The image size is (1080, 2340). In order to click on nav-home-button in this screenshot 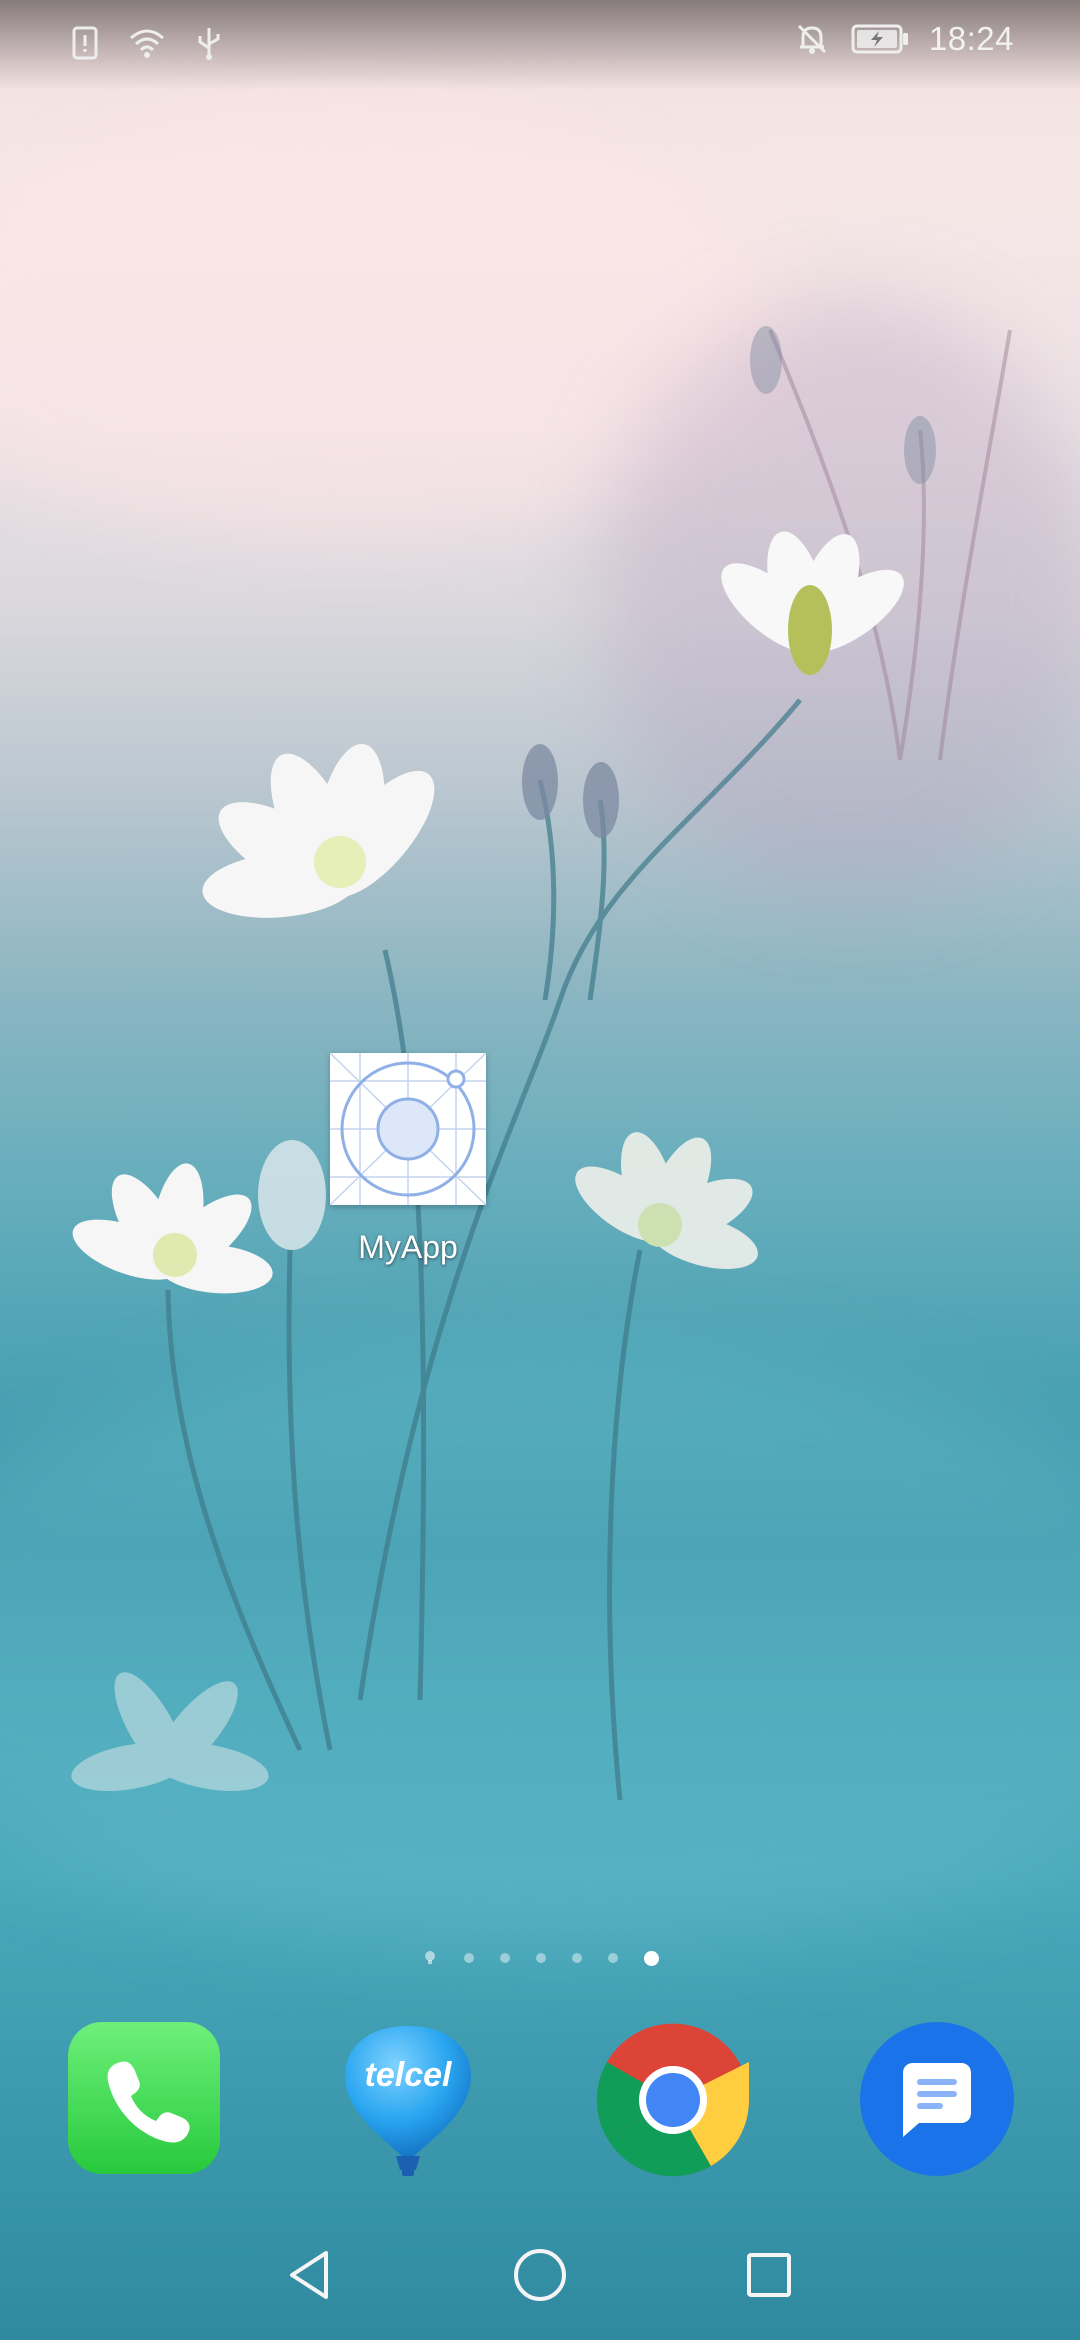, I will do `click(540, 2275)`.